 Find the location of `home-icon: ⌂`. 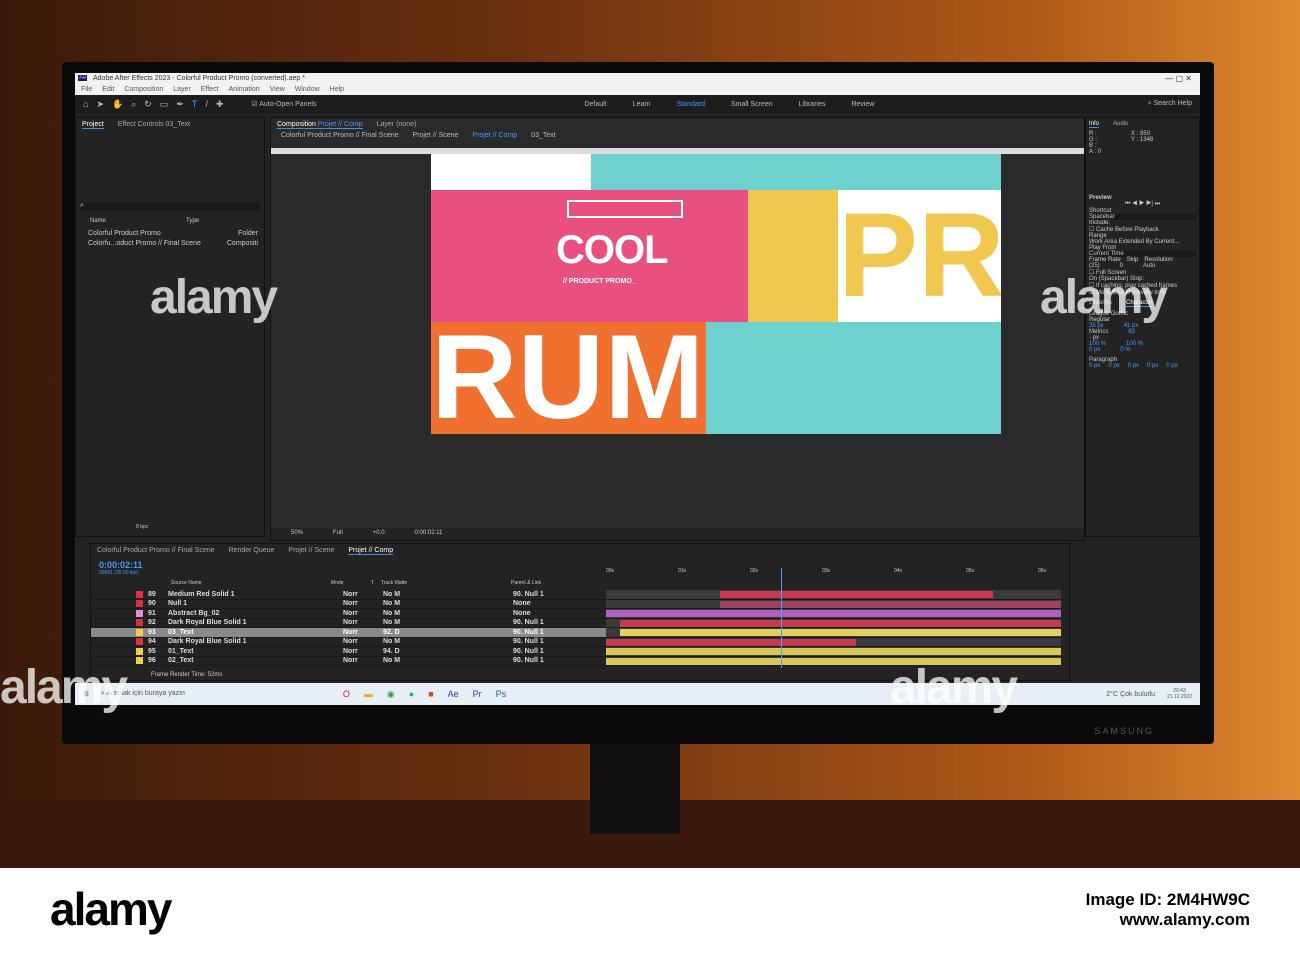

home-icon: ⌂ is located at coordinates (85, 104).